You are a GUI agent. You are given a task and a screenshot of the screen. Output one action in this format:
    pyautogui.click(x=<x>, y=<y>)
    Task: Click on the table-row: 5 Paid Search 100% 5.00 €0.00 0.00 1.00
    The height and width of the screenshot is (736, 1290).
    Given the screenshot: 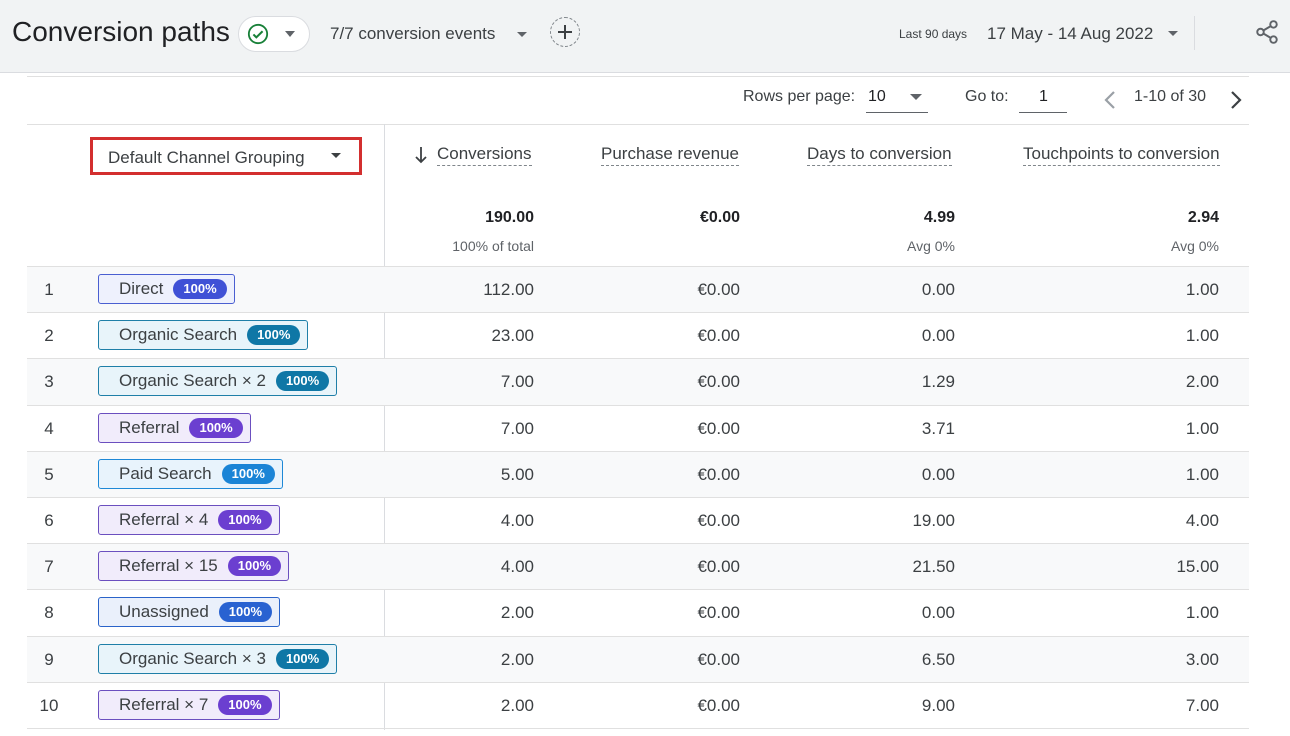 What is the action you would take?
    pyautogui.click(x=638, y=475)
    